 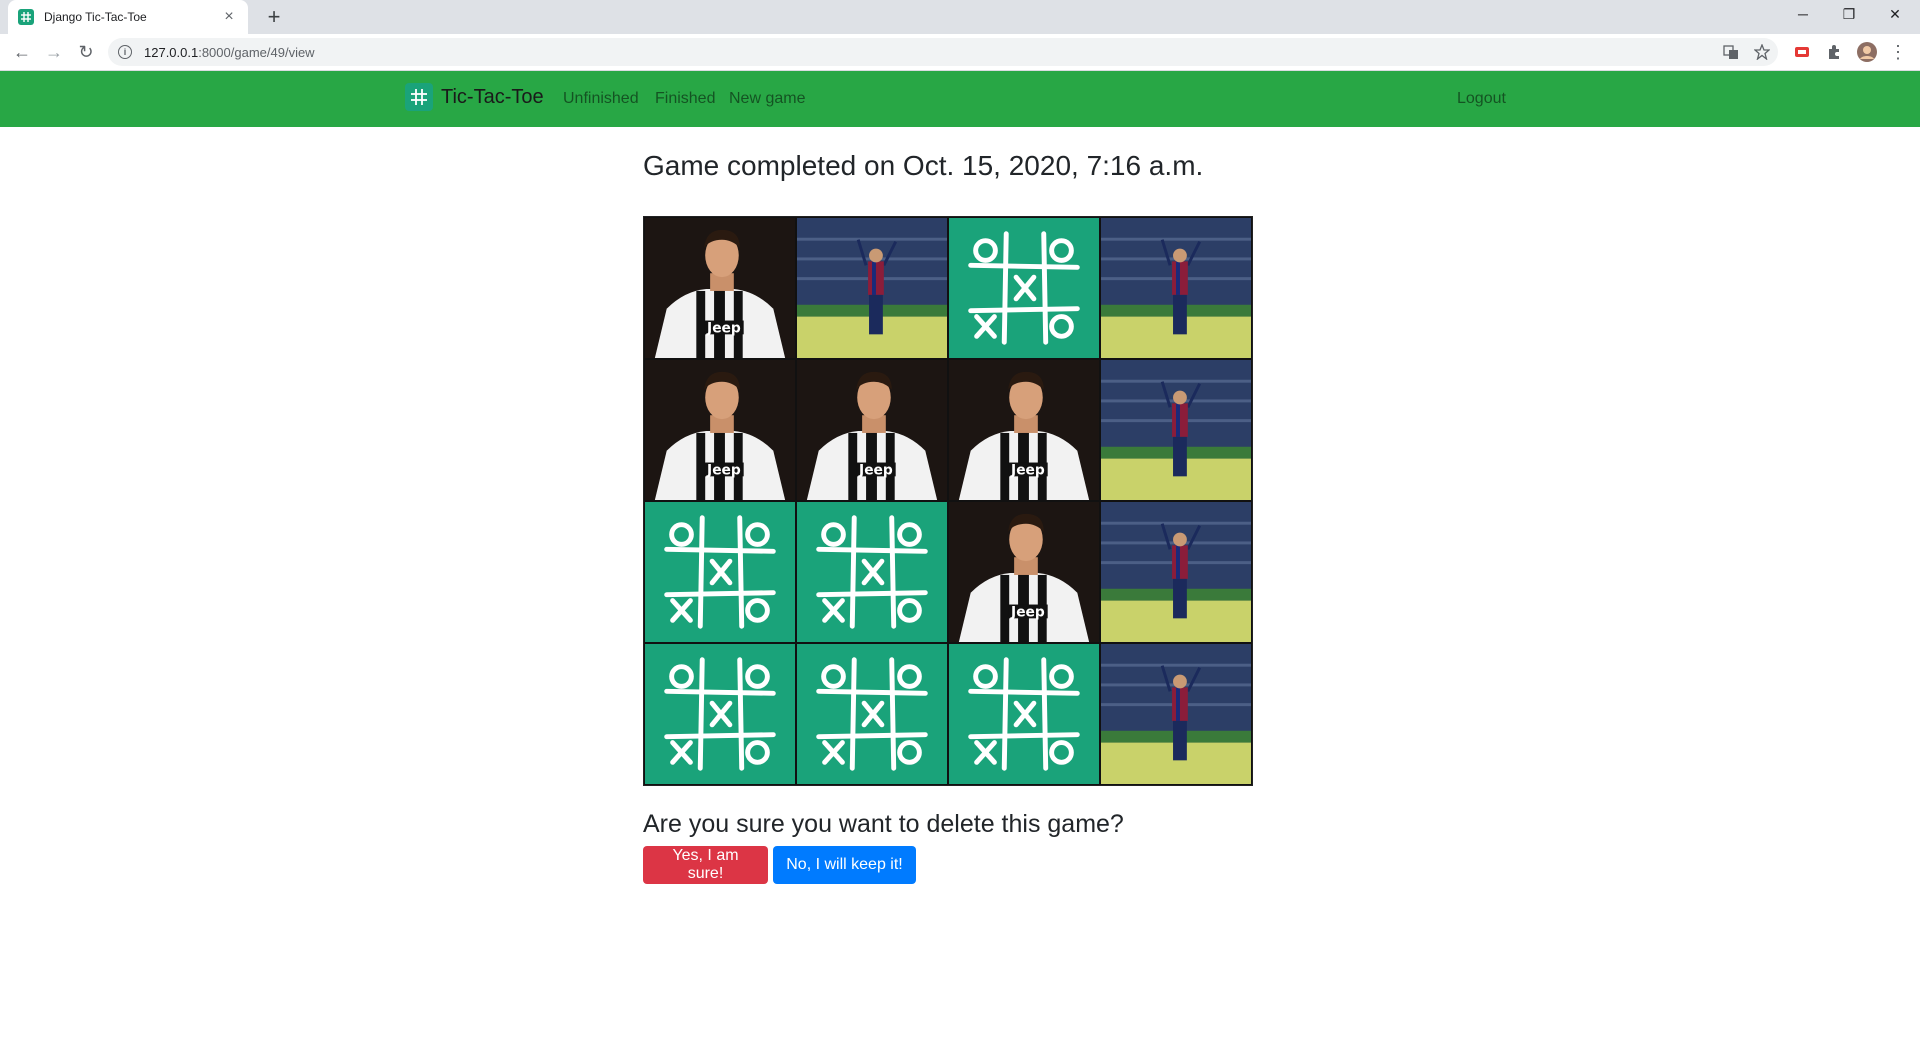 What do you see at coordinates (767, 99) in the screenshot?
I see `nav-new-game: New game` at bounding box center [767, 99].